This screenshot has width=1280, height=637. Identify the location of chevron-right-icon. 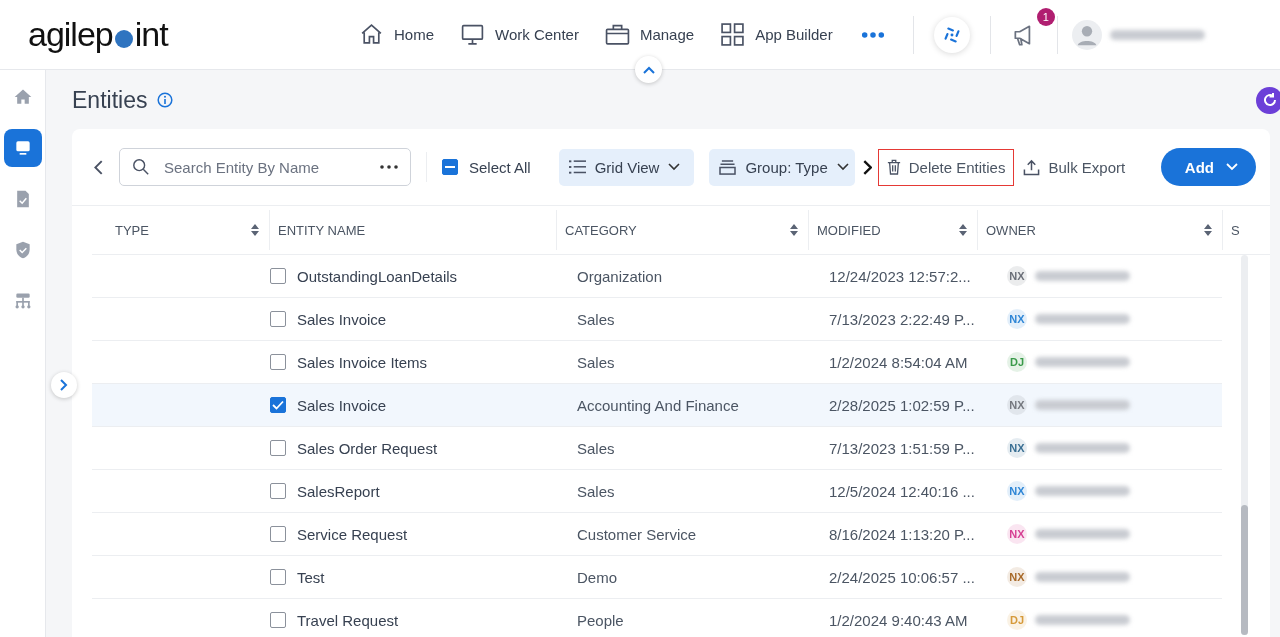
(64, 385).